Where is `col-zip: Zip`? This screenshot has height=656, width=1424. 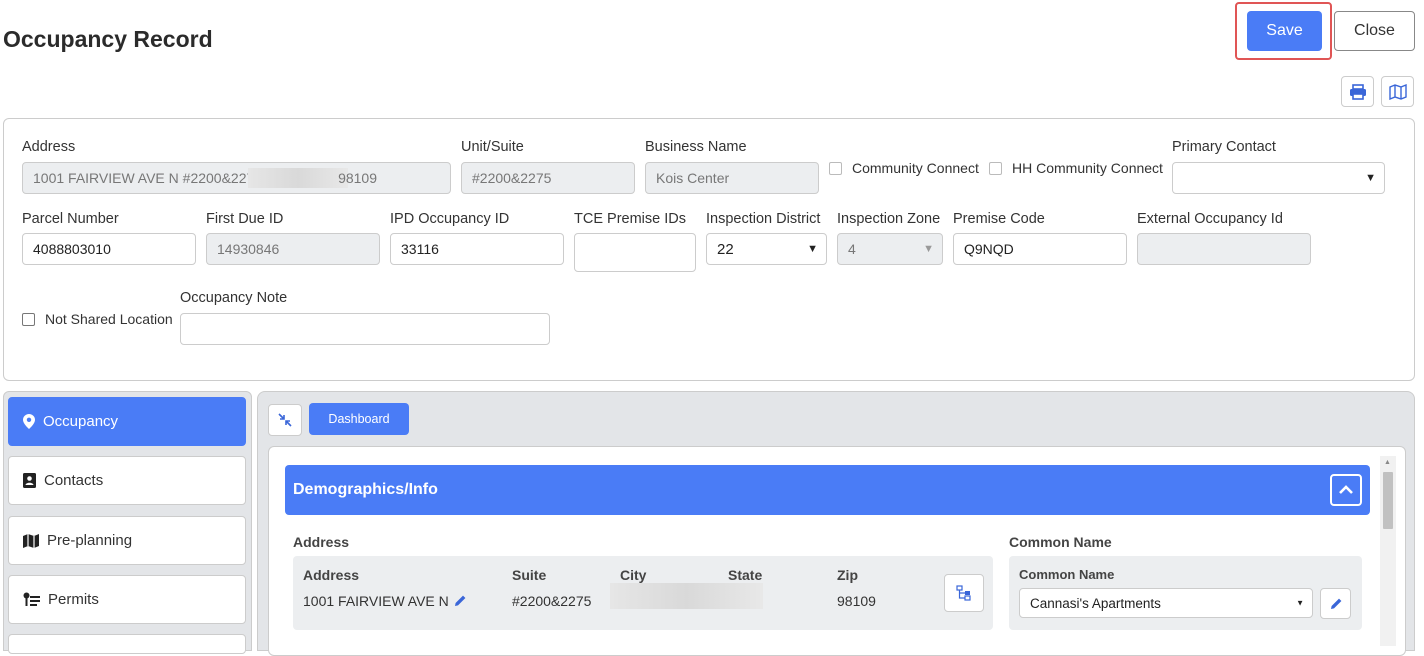 col-zip: Zip is located at coordinates (847, 575).